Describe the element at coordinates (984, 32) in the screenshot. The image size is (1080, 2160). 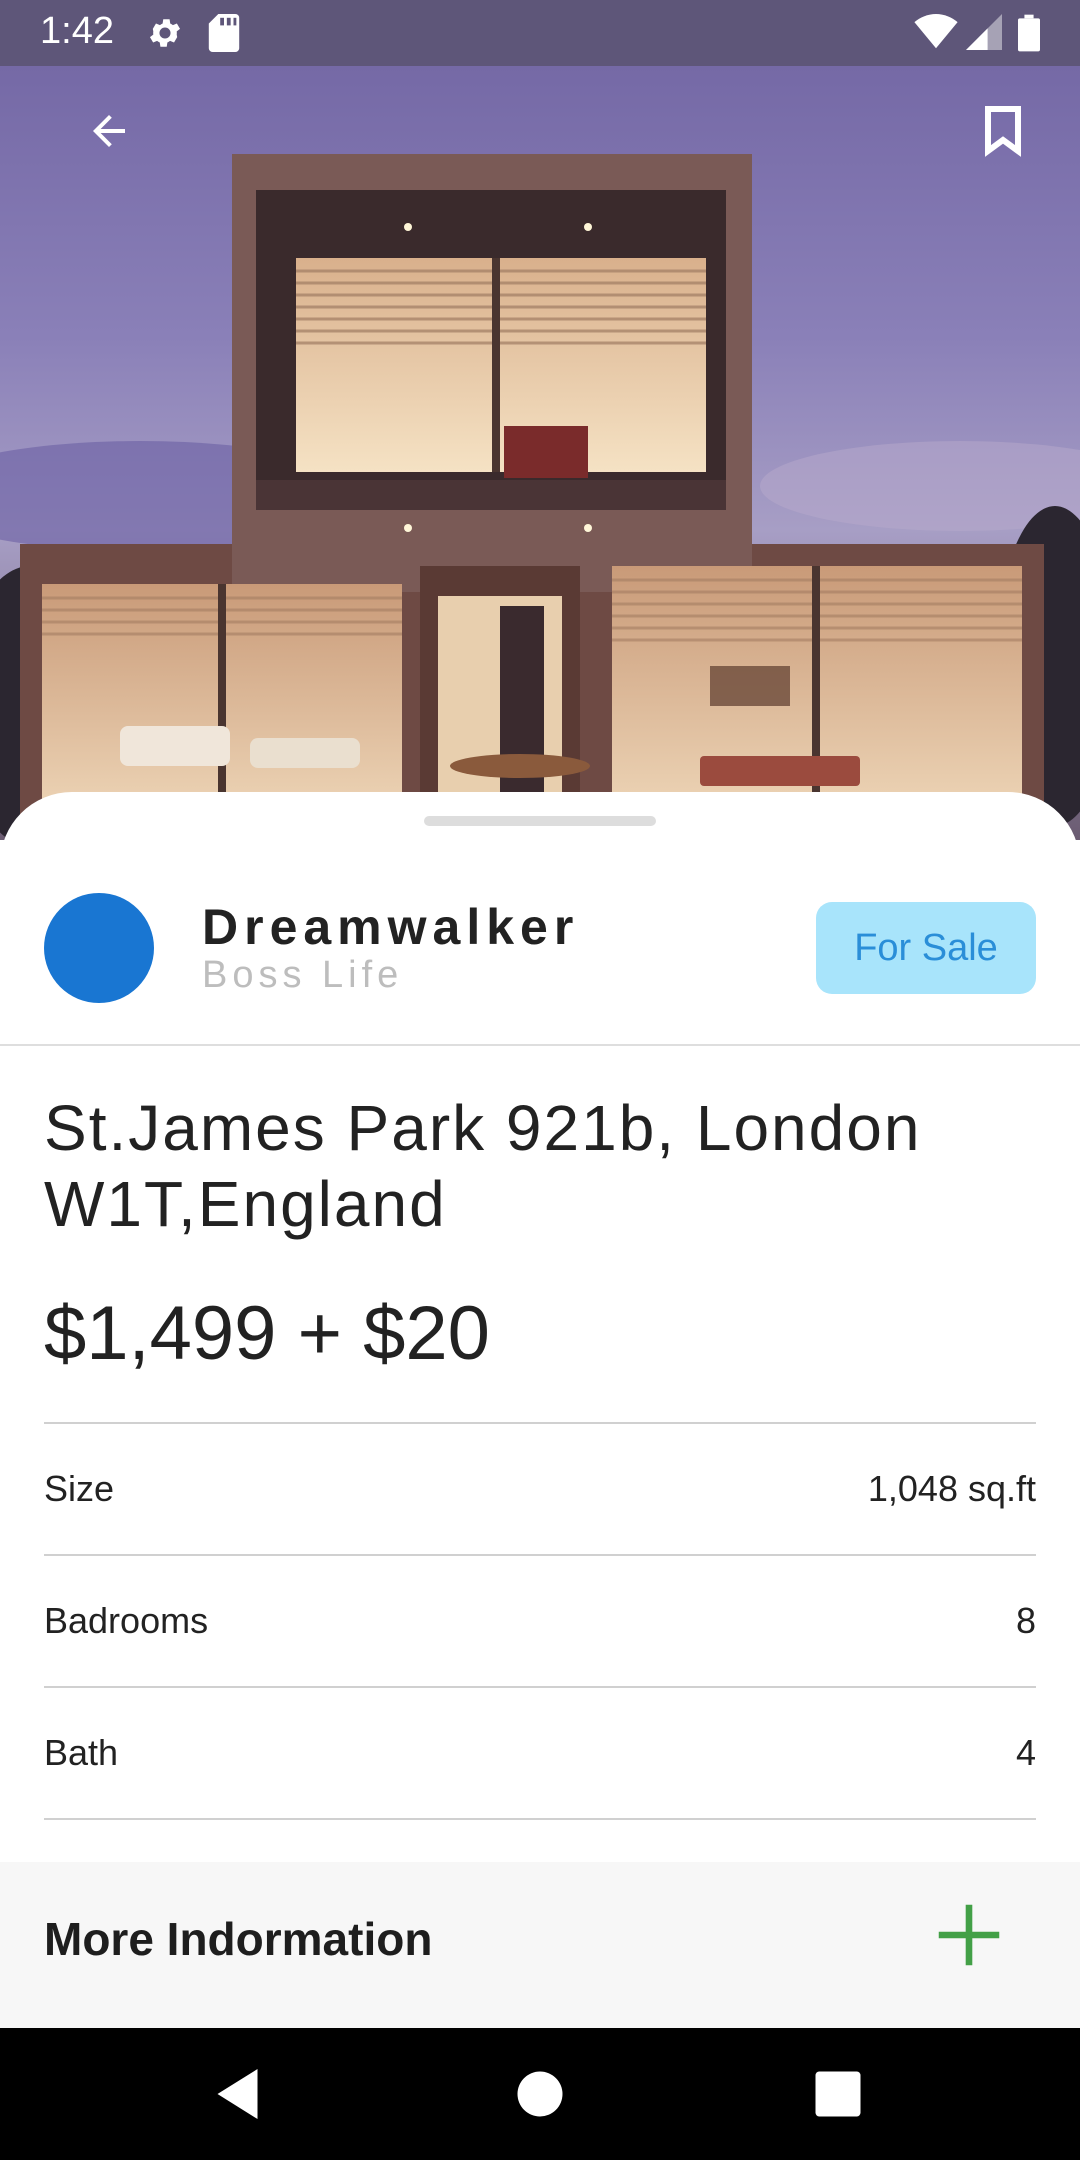
I see `signal-icon` at that location.